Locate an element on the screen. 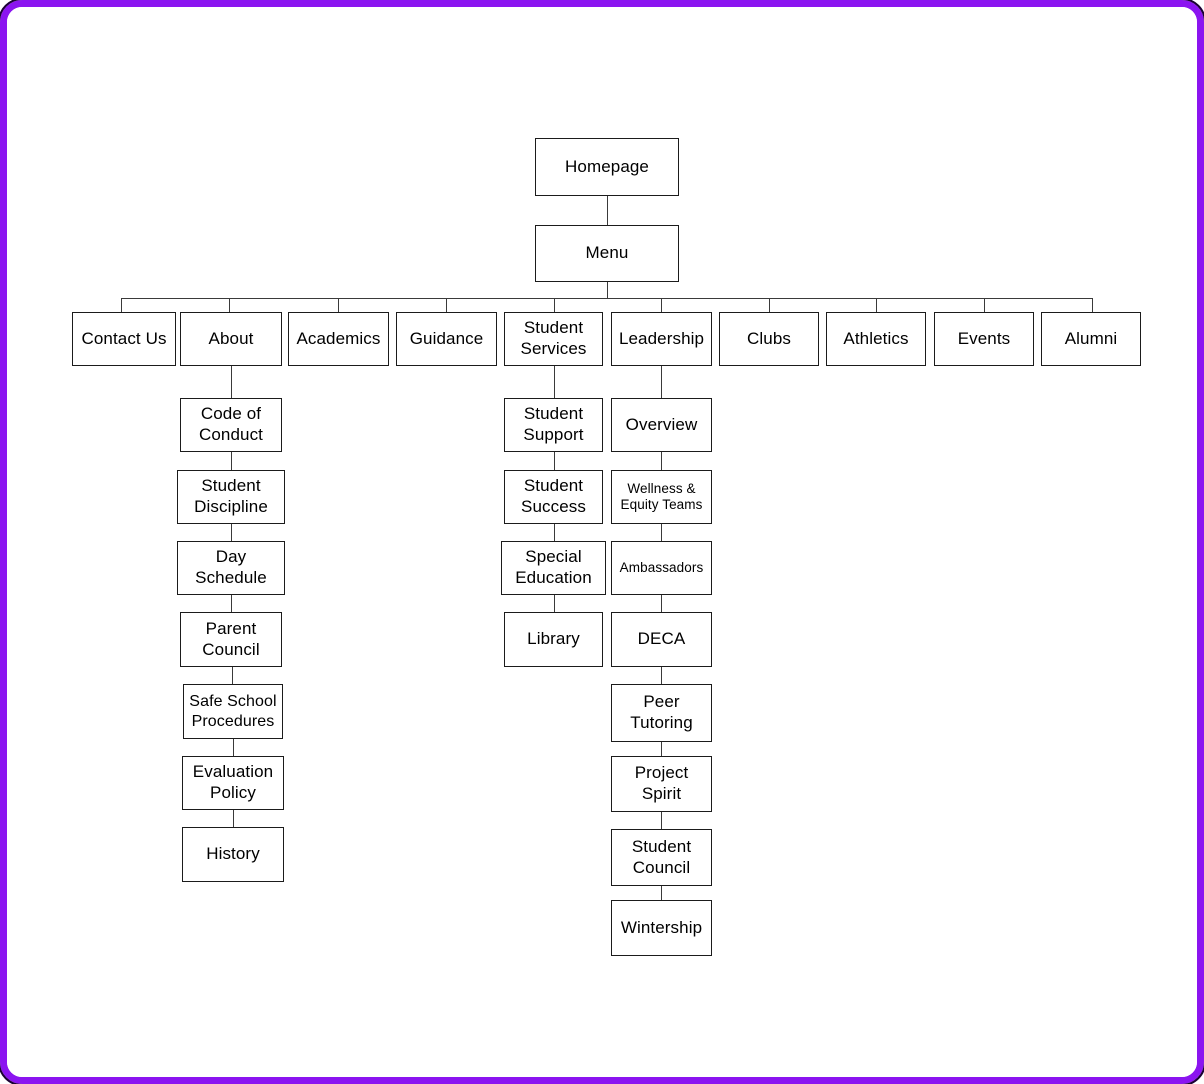  connector-student-council-wintership is located at coordinates (661, 893).